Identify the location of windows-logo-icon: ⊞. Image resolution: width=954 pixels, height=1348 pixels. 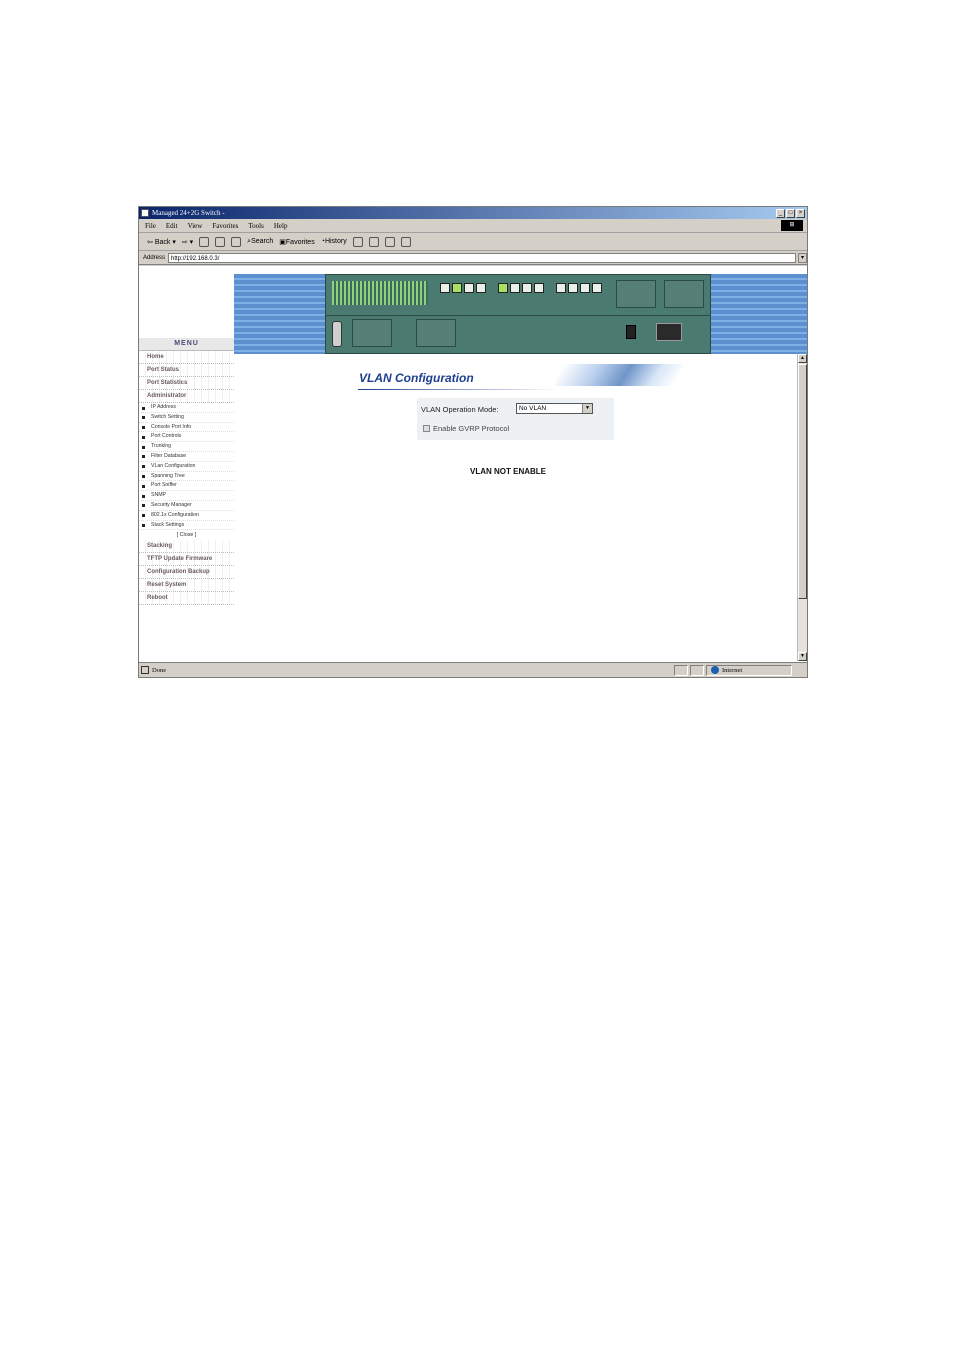
(792, 225).